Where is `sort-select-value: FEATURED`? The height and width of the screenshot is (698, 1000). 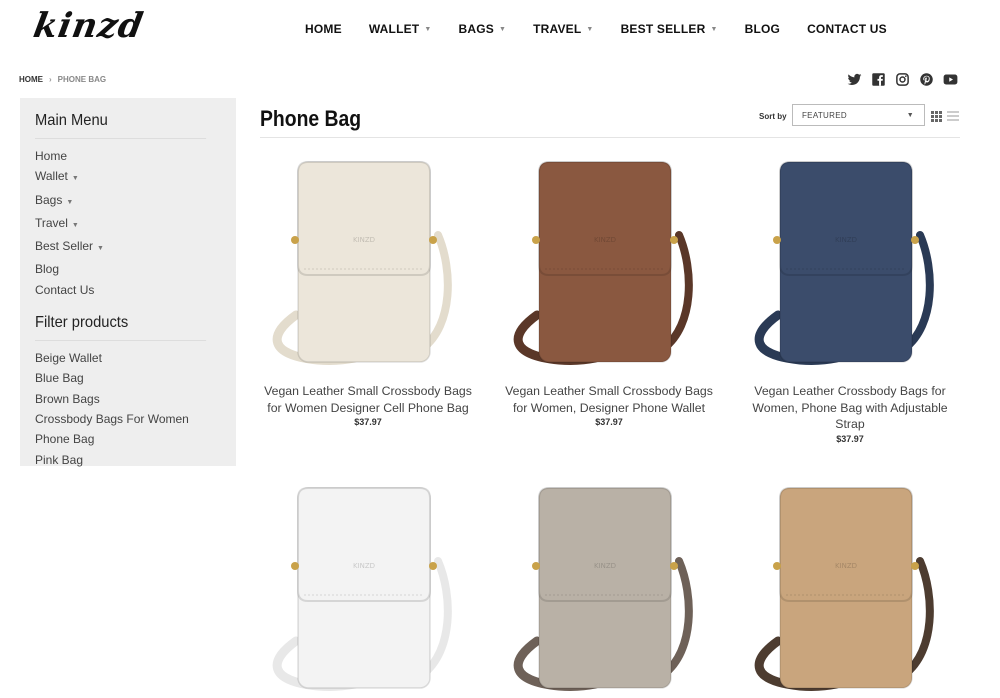 sort-select-value: FEATURED is located at coordinates (824, 115).